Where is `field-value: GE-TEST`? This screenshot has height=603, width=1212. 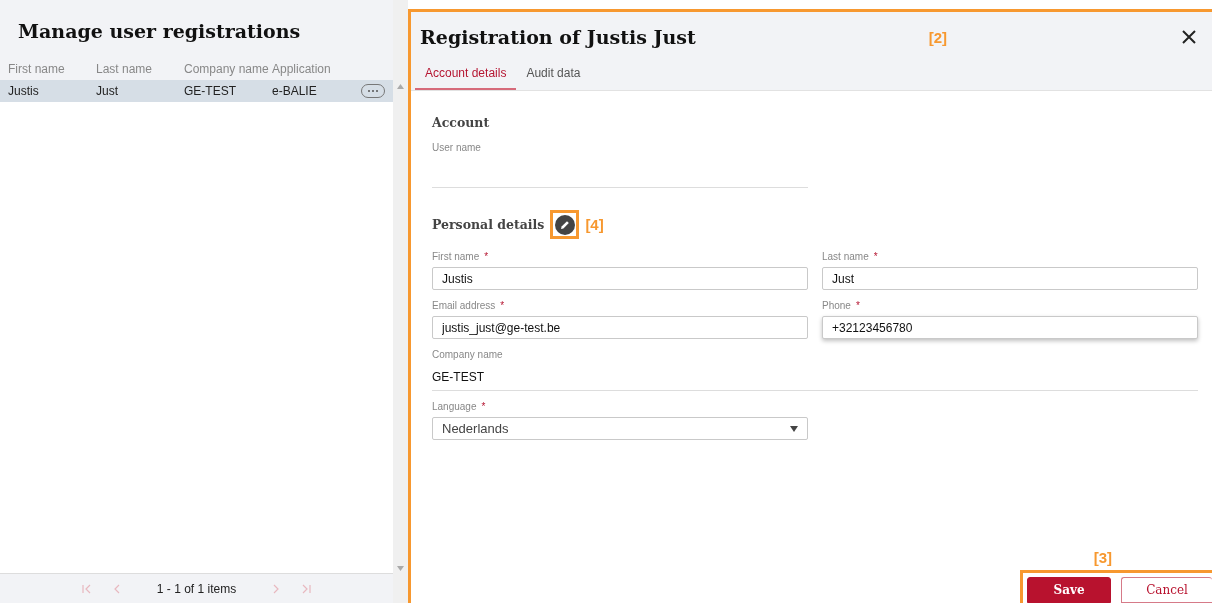
field-value: GE-TEST is located at coordinates (815, 378).